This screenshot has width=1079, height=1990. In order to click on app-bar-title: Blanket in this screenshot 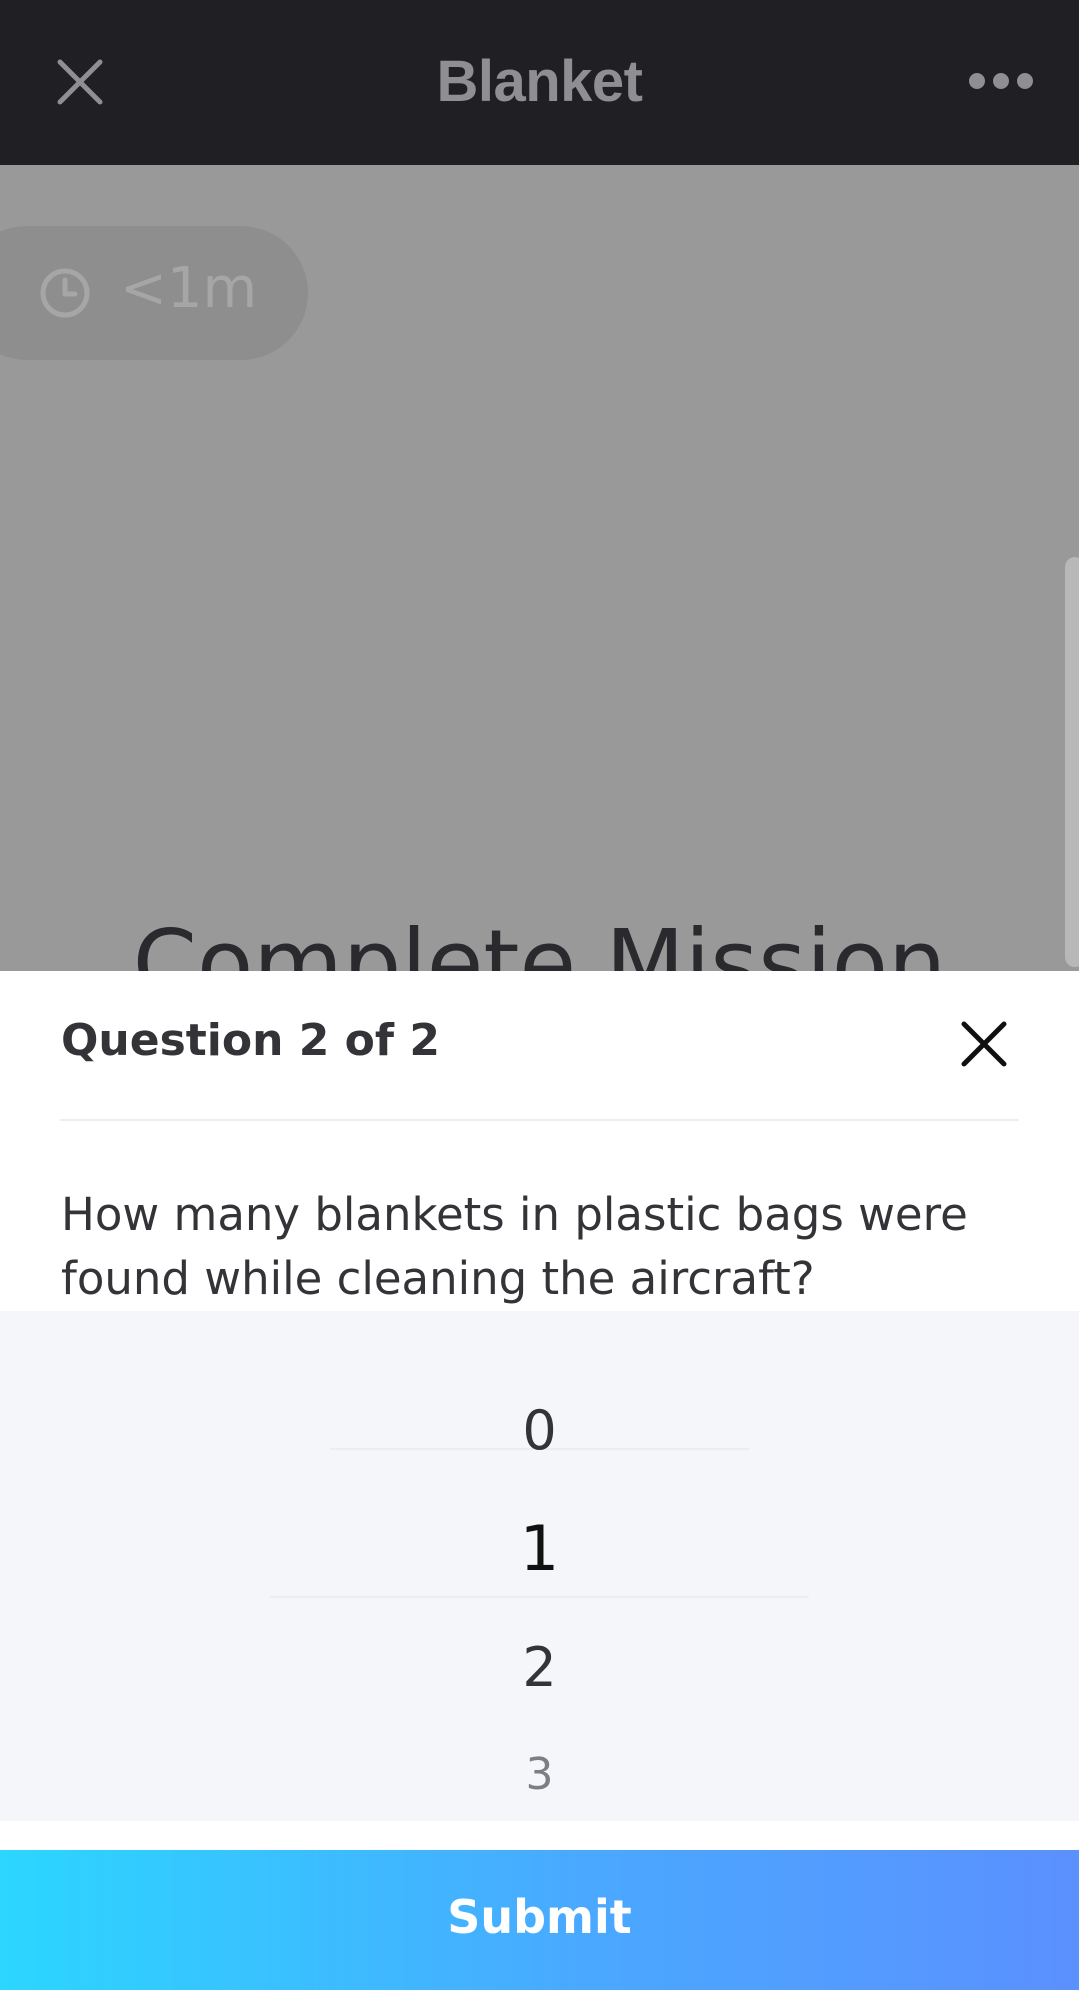, I will do `click(539, 81)`.